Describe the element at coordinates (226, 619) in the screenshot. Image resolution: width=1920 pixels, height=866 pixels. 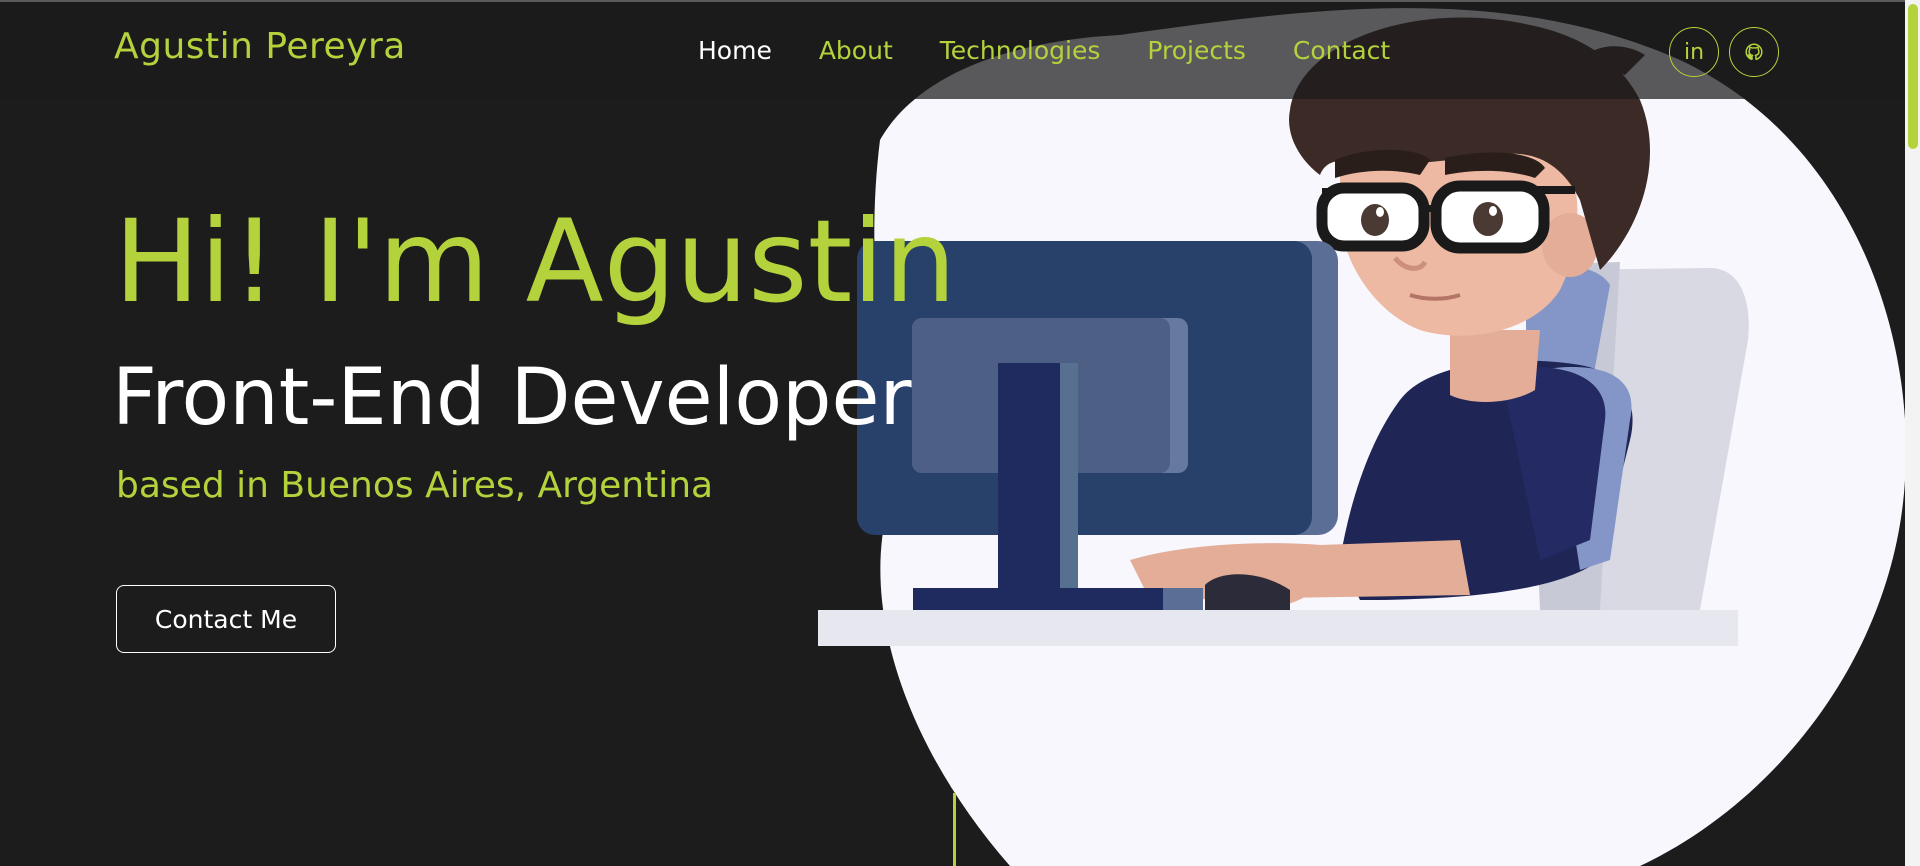
I see `contact-me-button: Contact Me` at that location.